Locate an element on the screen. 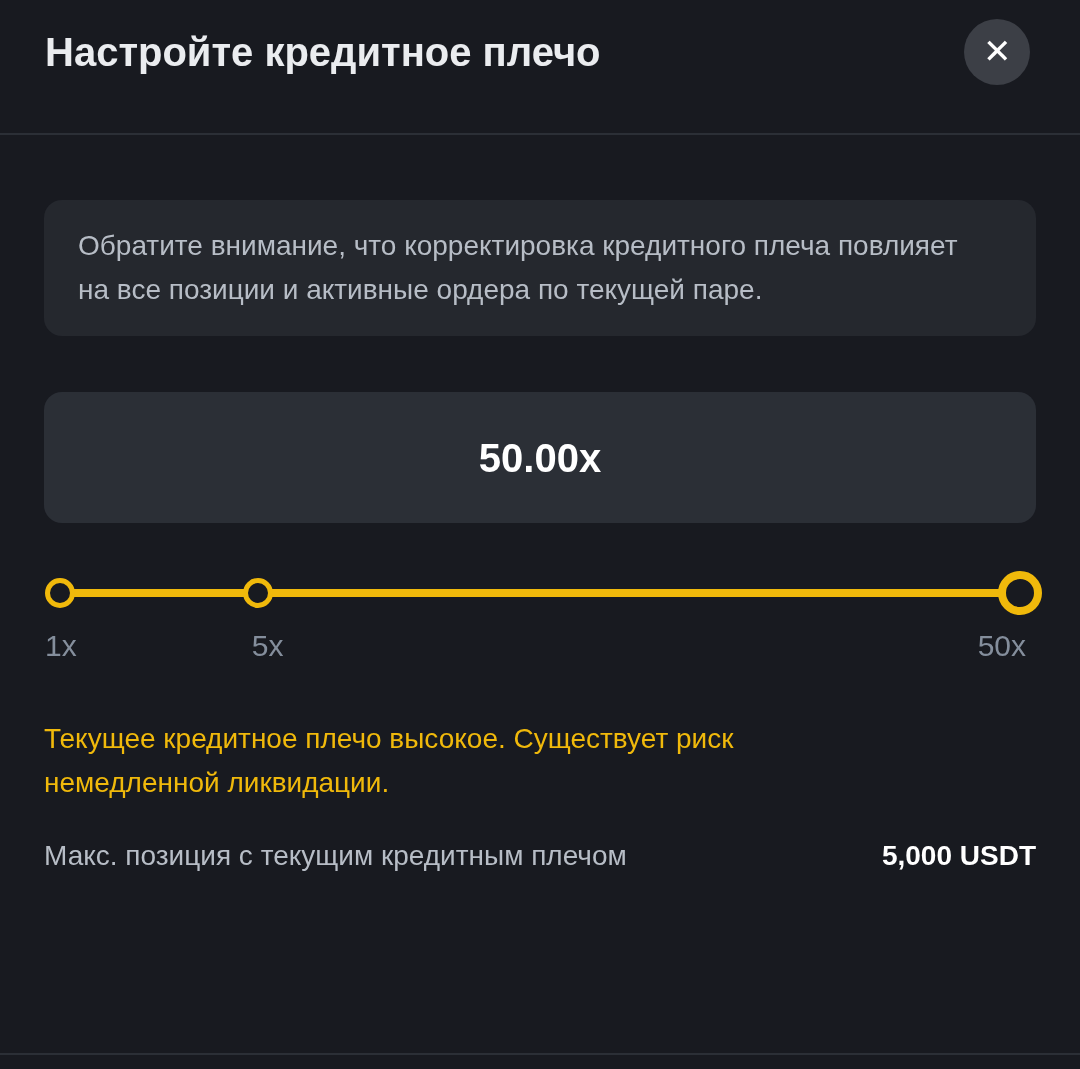  slider-label: 50x is located at coordinates (1001, 646).